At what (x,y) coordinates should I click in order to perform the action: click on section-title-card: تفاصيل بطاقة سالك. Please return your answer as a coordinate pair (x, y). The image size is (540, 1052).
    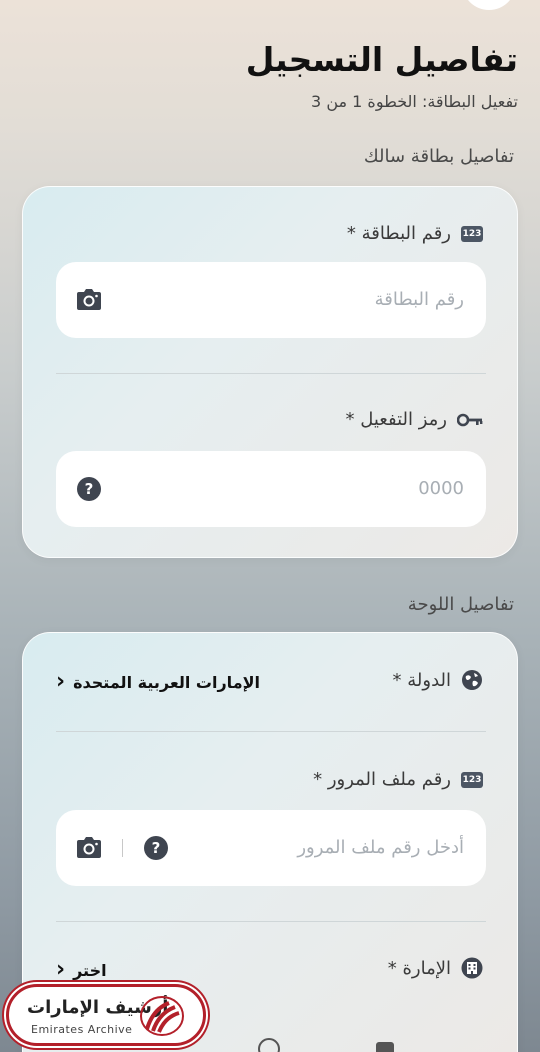
    Looking at the image, I should click on (438, 156).